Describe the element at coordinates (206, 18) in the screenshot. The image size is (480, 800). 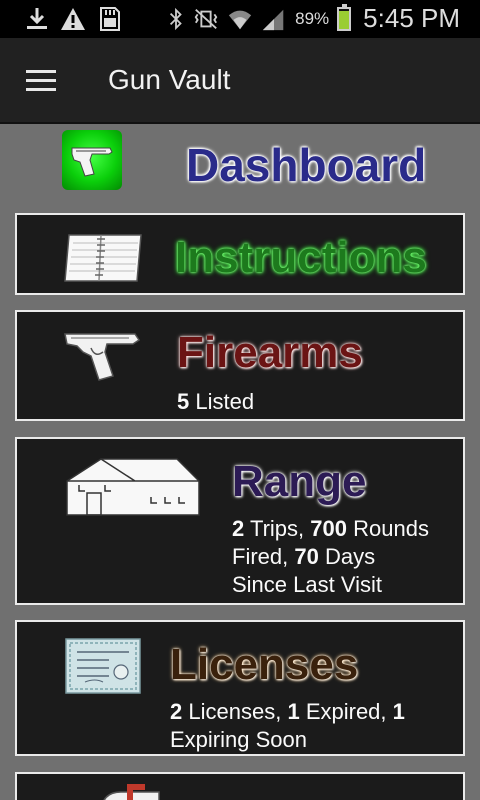
I see `vibrate-icon` at that location.